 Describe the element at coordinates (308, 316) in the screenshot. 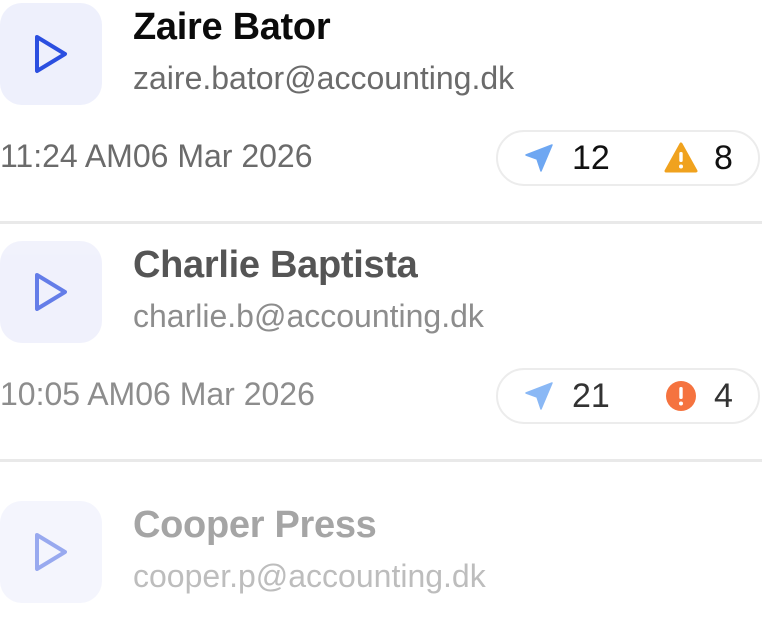

I see `contact-email: charlie.b@accounting.dk` at that location.